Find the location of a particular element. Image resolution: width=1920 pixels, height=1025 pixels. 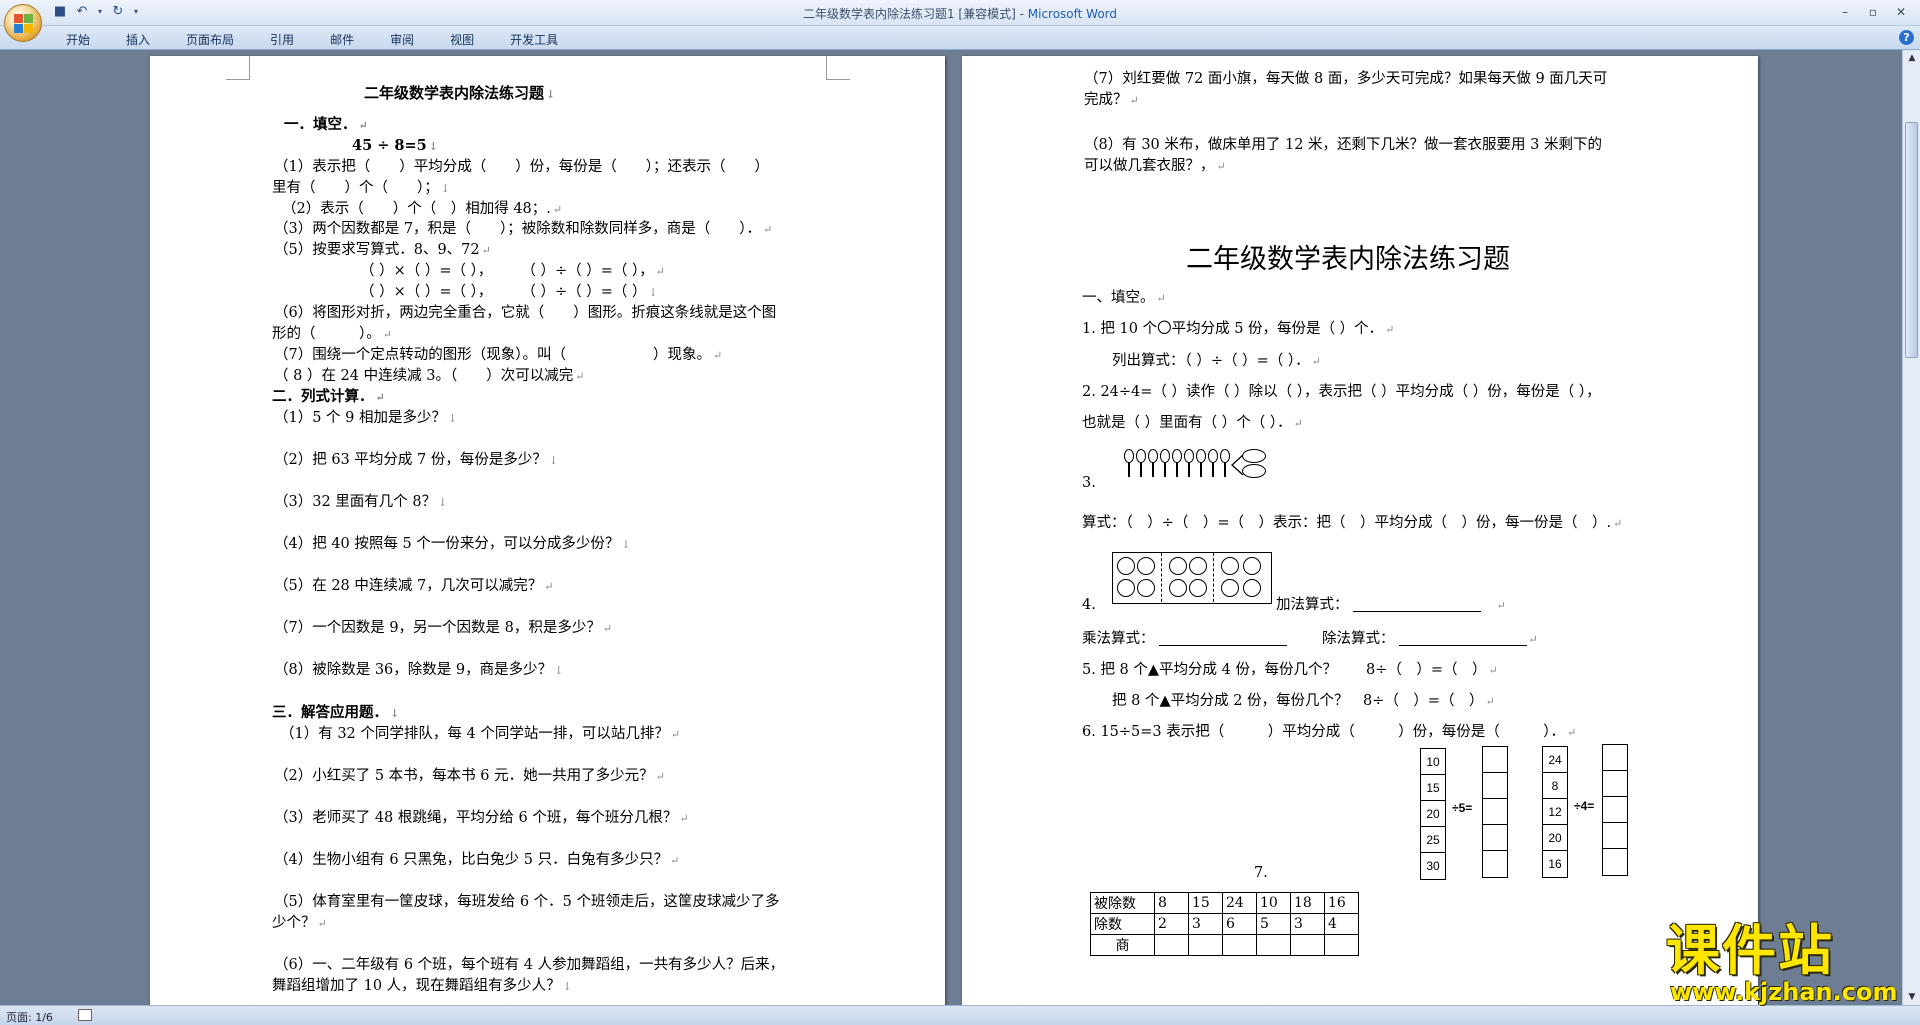

window-controls: – ▫ ✕ is located at coordinates (1873, 12).